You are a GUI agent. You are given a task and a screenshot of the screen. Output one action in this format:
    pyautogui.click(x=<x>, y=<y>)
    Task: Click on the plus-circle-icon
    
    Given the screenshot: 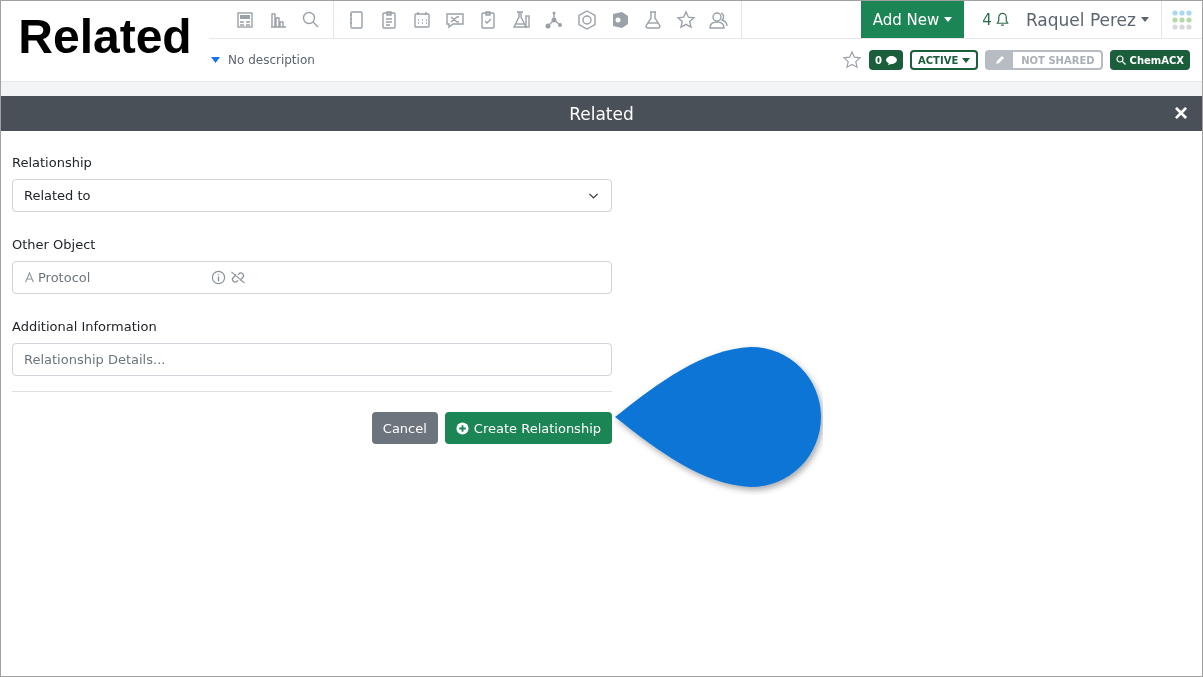 What is the action you would take?
    pyautogui.click(x=462, y=428)
    